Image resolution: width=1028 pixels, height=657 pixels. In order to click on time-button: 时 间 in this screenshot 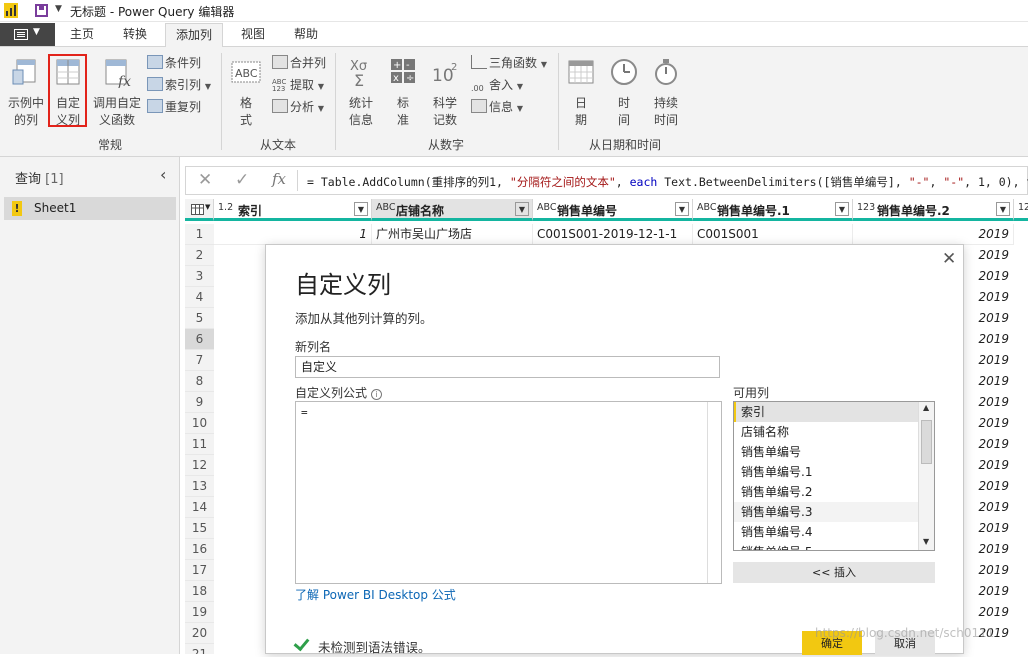, I will do `click(624, 92)`.